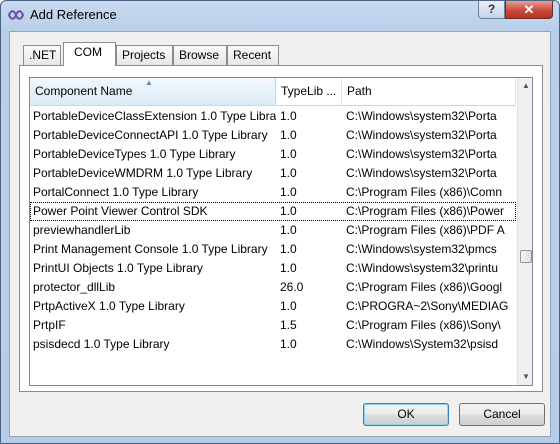 Image resolution: width=560 pixels, height=444 pixels. I want to click on cell-component-name: PrintUI Objects 1.0 Type Library, so click(118, 268).